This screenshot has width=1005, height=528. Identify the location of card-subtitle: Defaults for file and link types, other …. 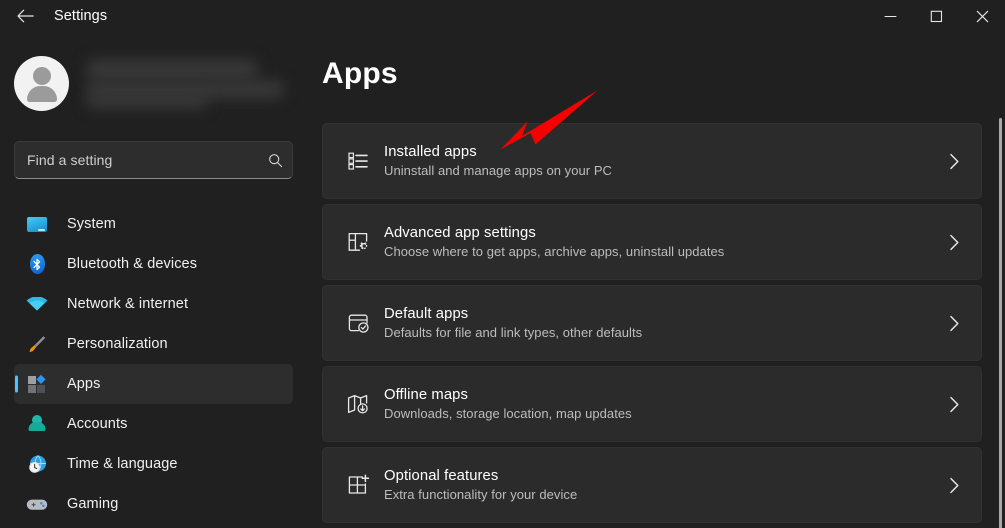
(513, 332).